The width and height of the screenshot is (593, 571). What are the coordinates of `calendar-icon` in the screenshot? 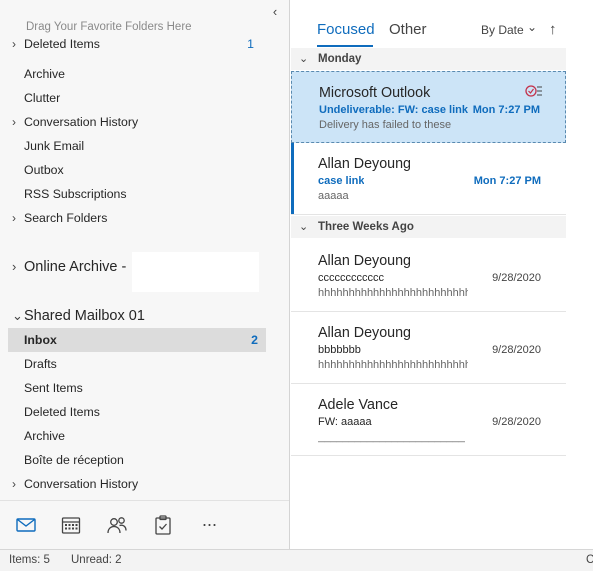 It's located at (71, 525).